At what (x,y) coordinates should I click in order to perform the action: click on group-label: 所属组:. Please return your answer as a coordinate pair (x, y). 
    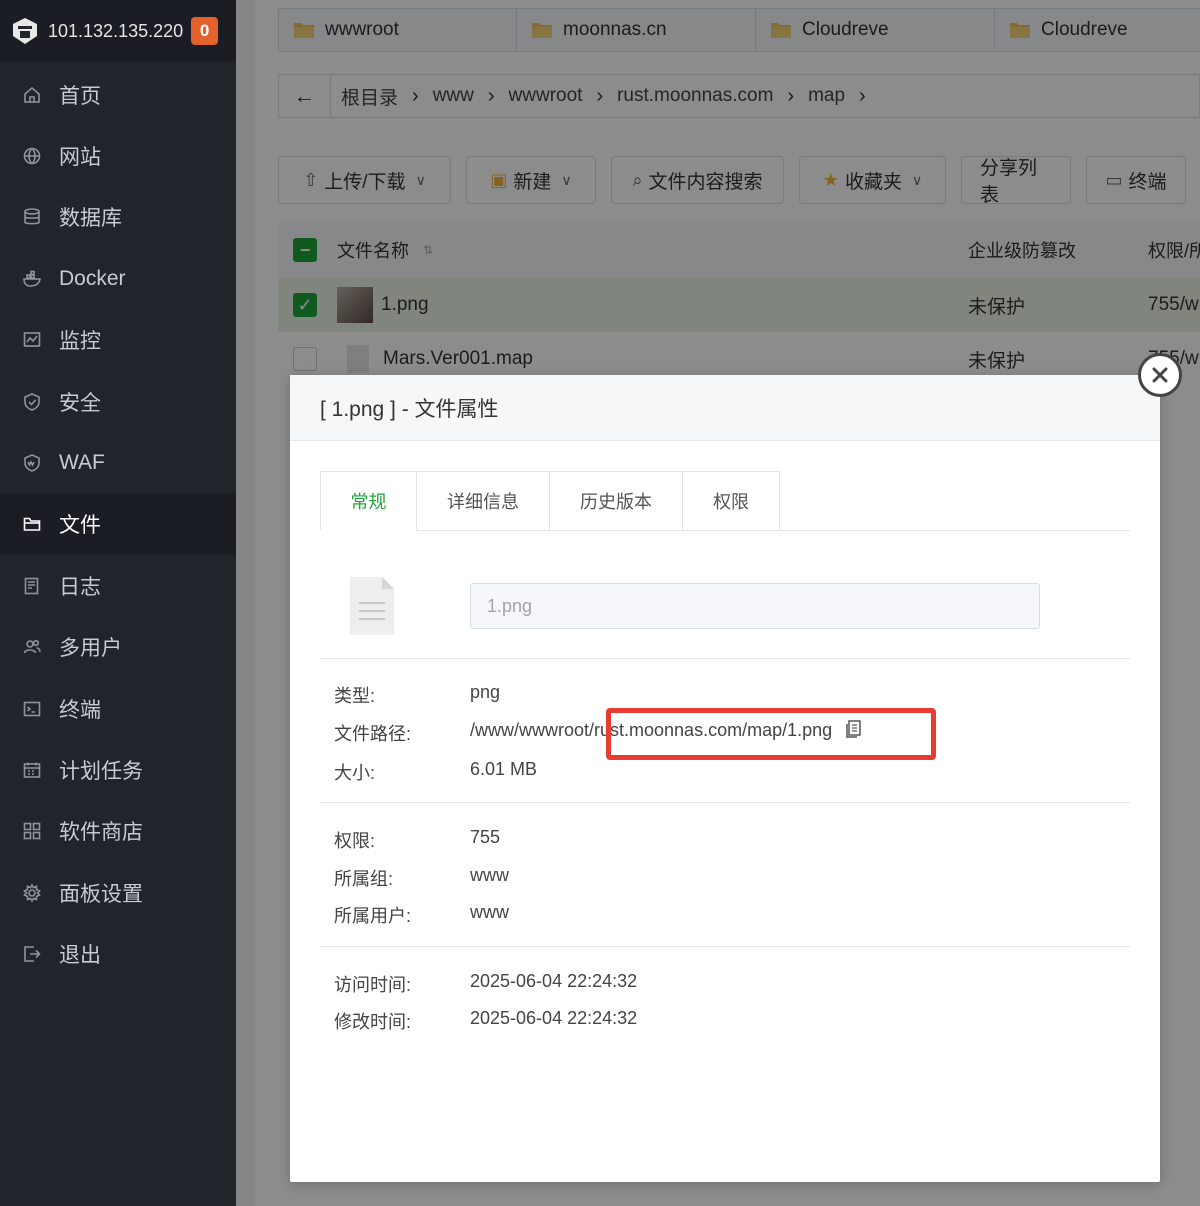
    Looking at the image, I should click on (364, 879).